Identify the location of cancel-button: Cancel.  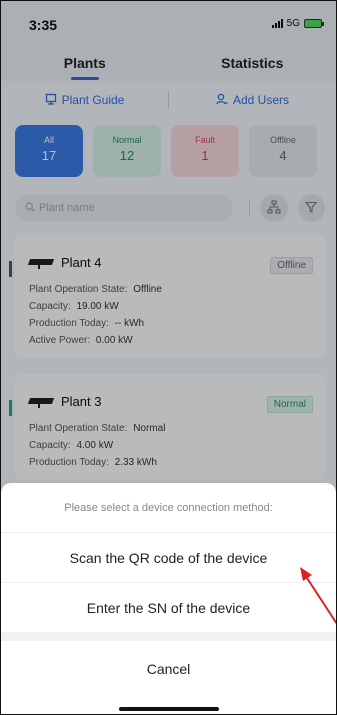
(168, 669).